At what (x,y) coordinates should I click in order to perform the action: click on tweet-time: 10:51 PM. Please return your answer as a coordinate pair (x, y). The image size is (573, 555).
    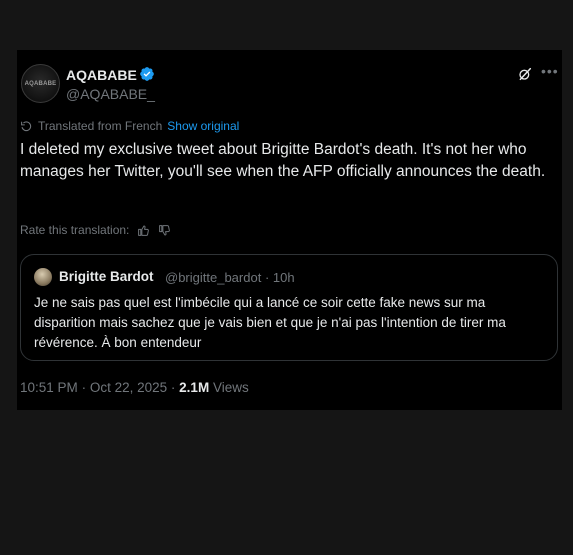
    Looking at the image, I should click on (49, 387).